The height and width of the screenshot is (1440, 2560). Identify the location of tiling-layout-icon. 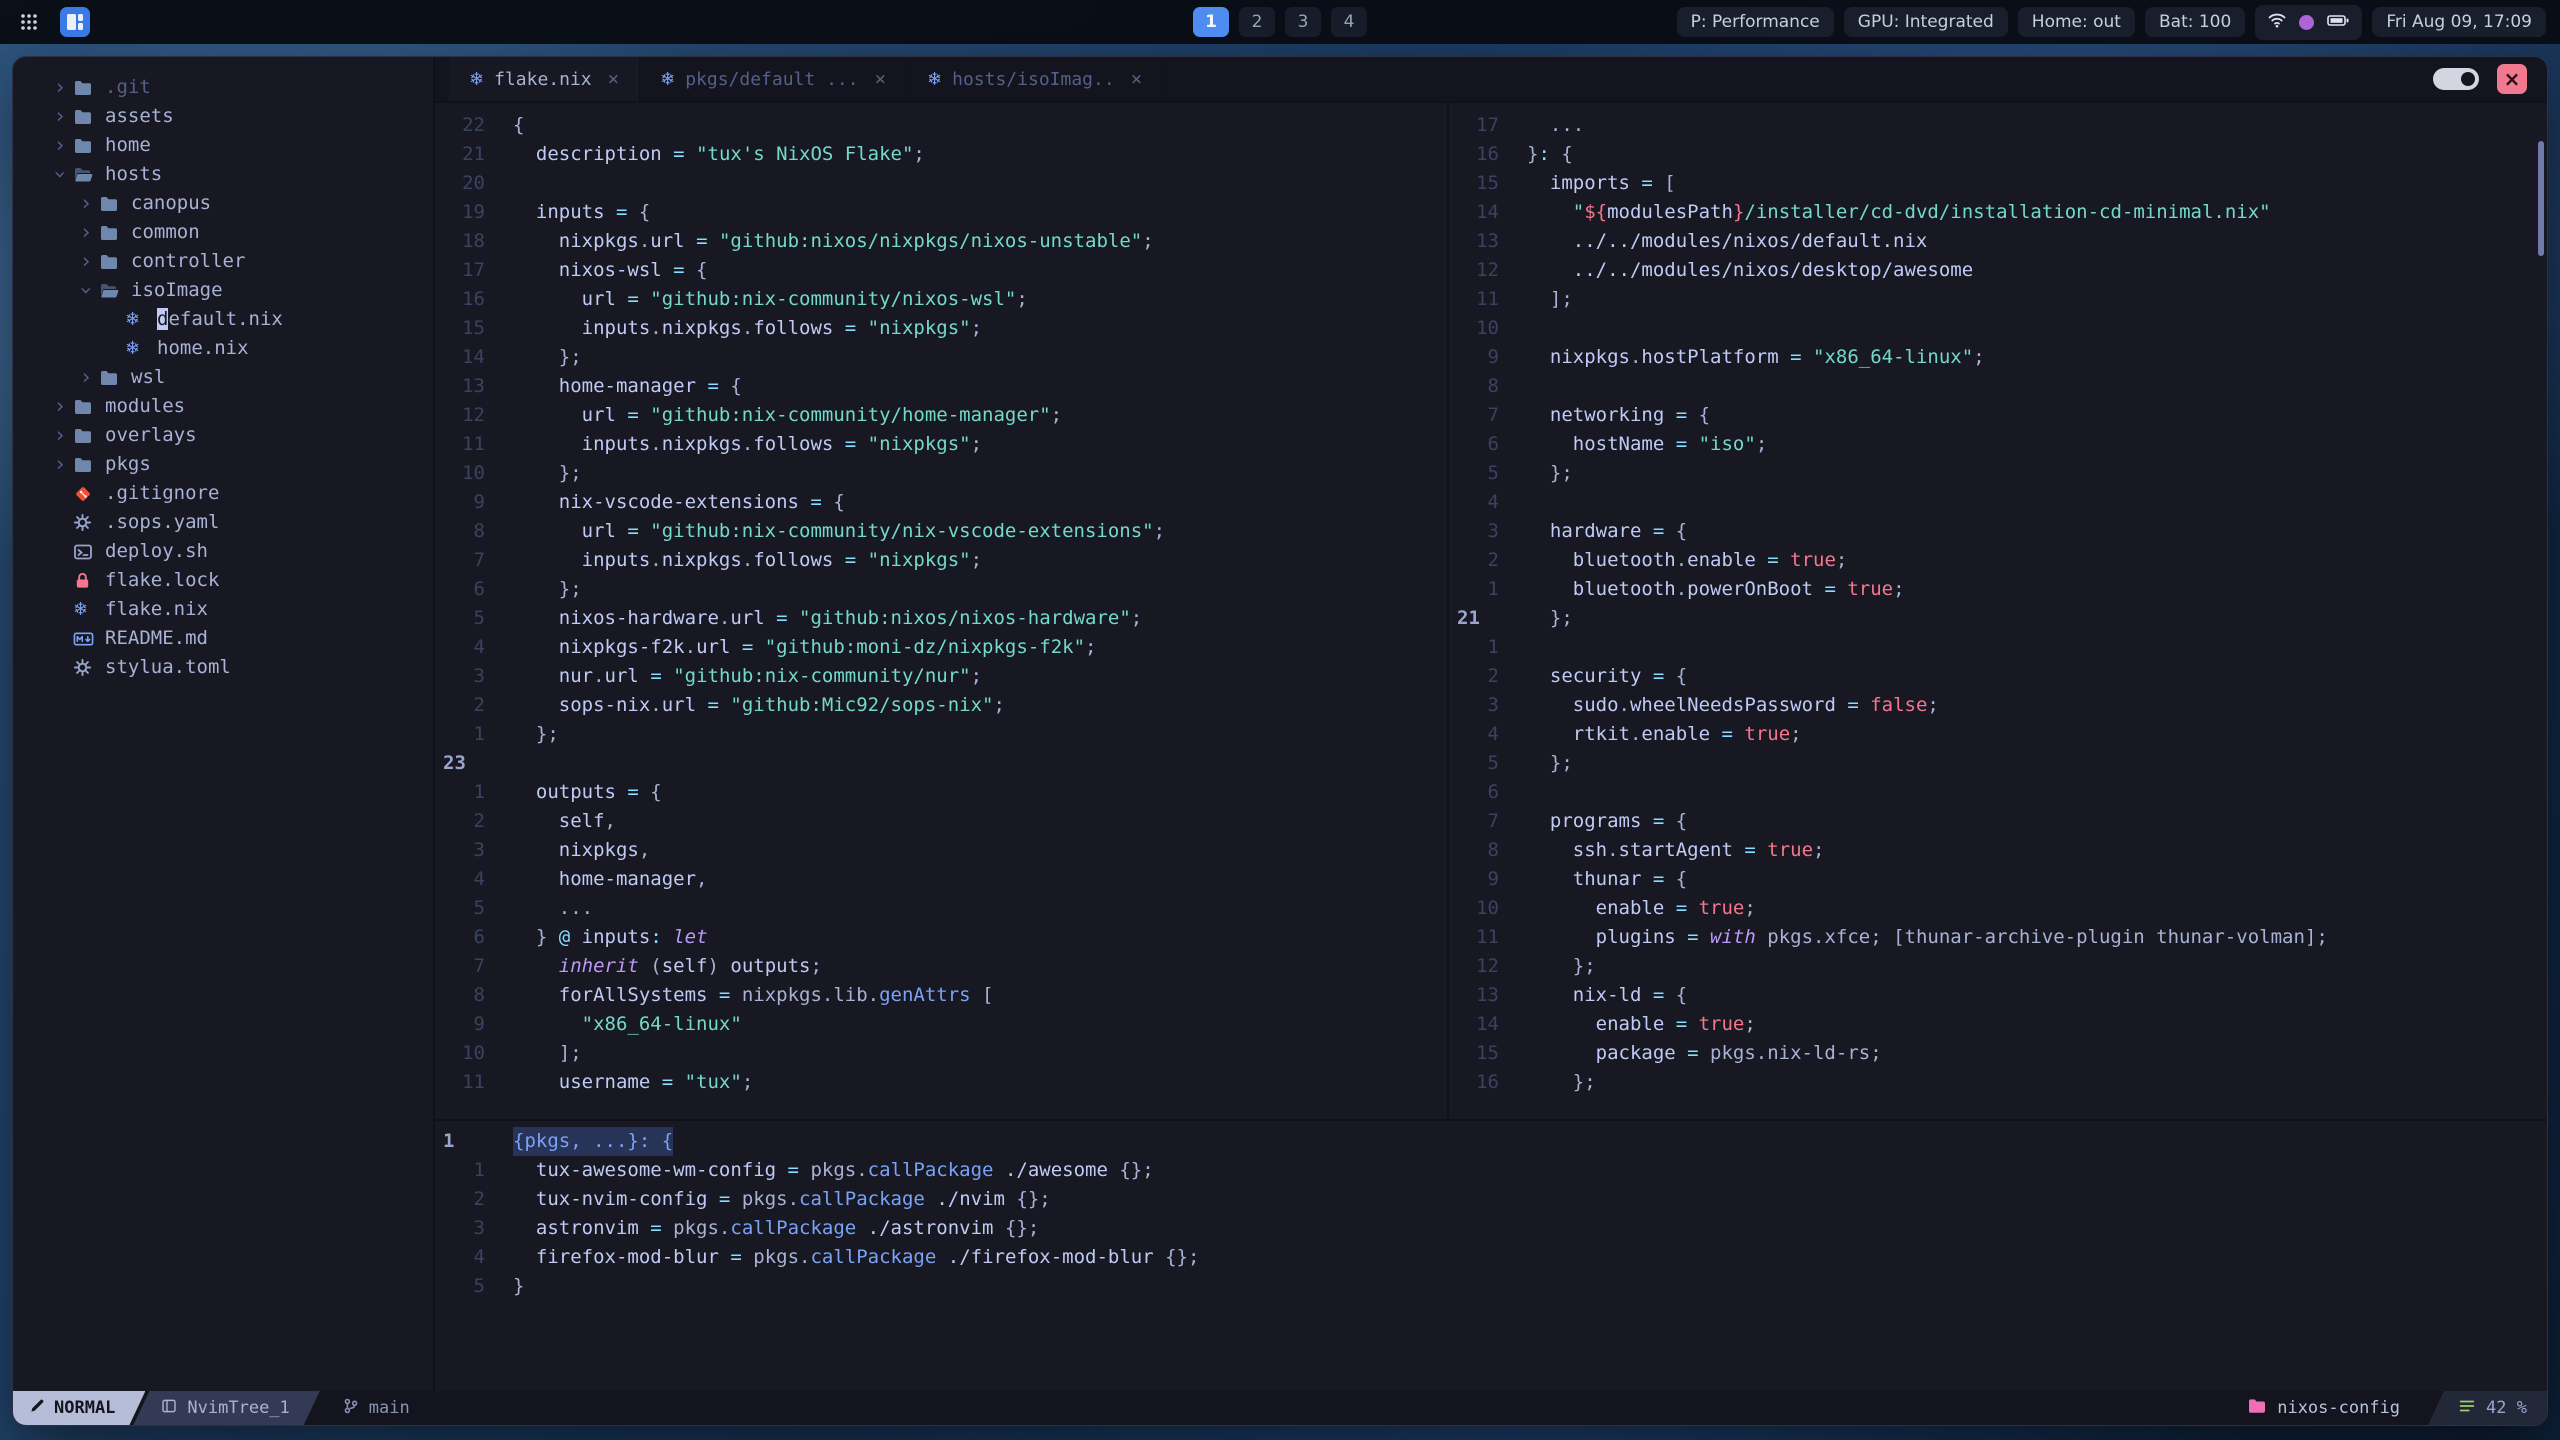
(75, 22).